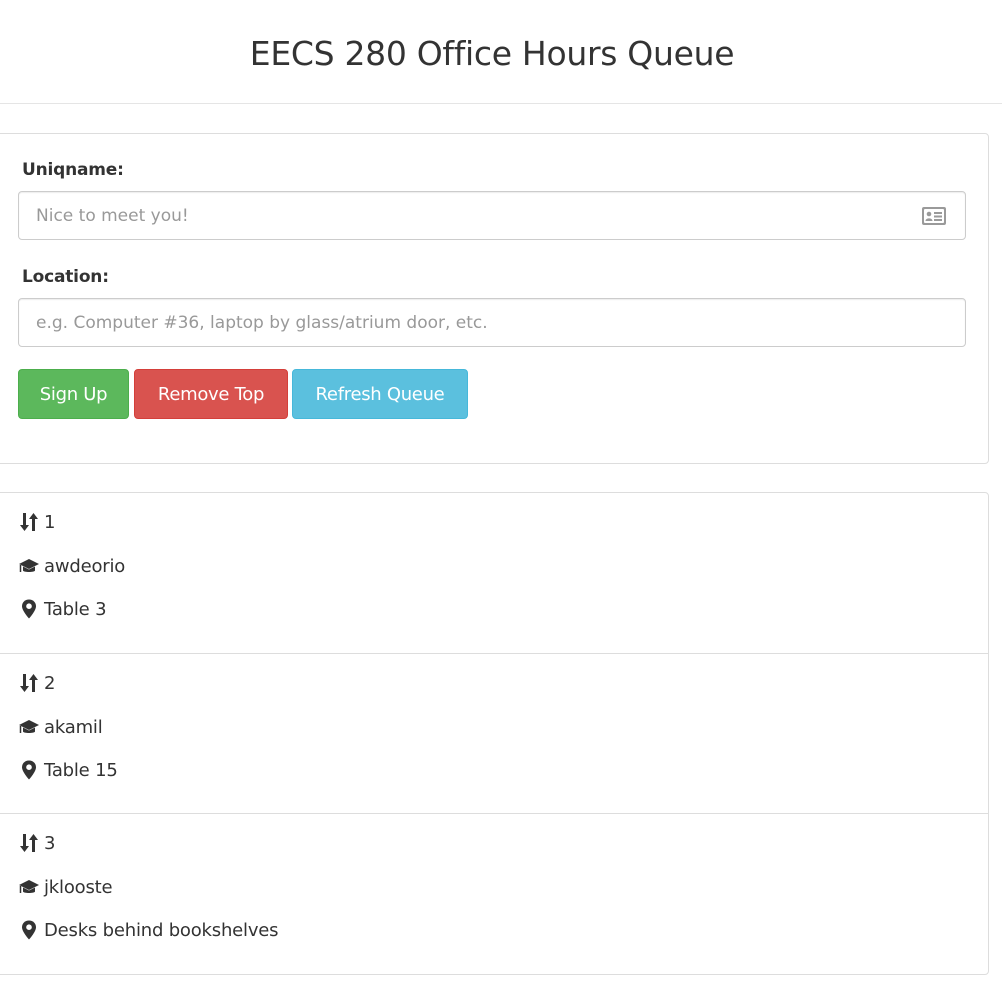 The width and height of the screenshot is (1002, 992). I want to click on queue-position-row: 3, so click(36, 843).